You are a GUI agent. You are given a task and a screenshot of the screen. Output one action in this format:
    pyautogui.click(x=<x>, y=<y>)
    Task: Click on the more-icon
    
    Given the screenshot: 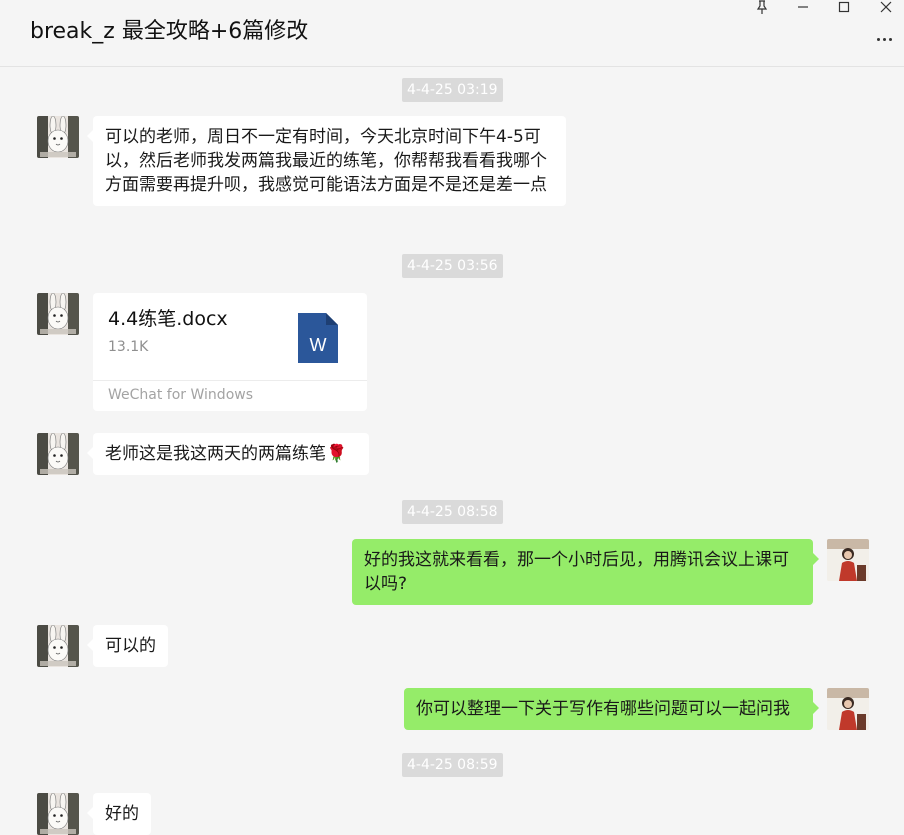 What is the action you would take?
    pyautogui.click(x=878, y=39)
    